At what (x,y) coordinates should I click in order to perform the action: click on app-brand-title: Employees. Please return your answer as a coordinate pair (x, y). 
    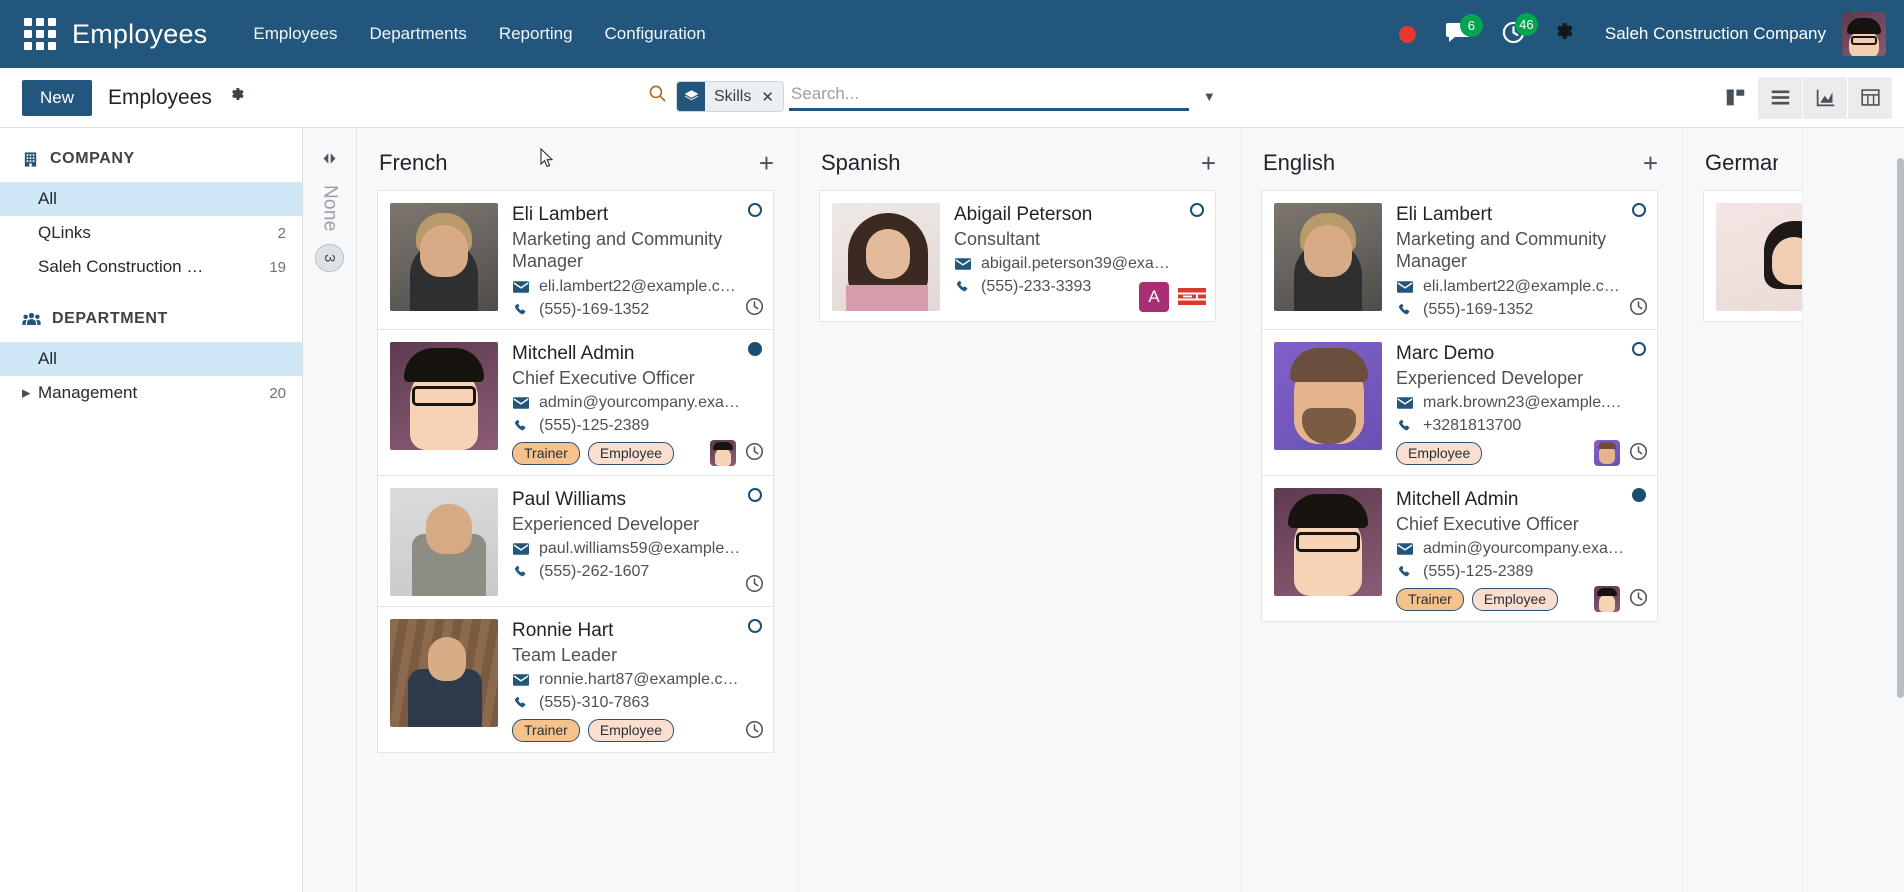
    Looking at the image, I should click on (139, 34).